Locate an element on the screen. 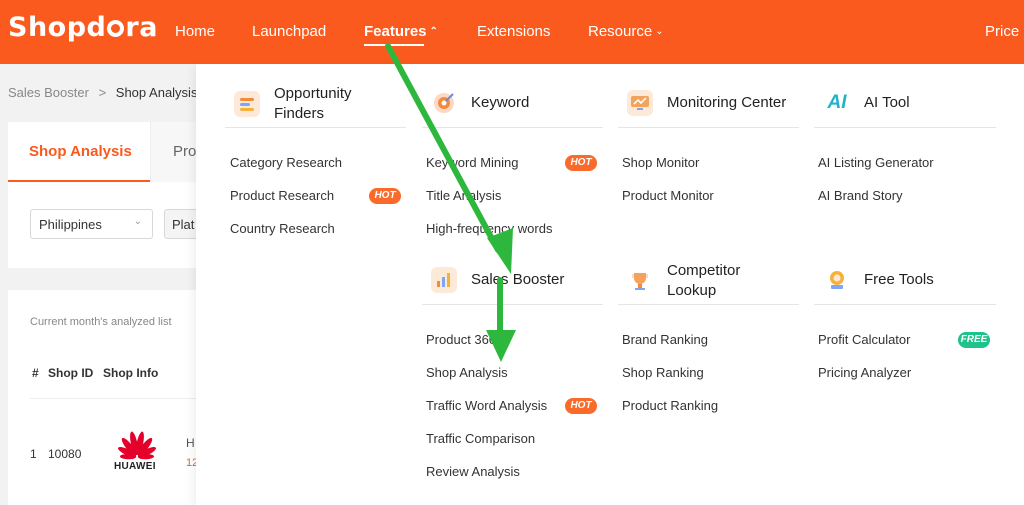 The width and height of the screenshot is (1024, 505). category-monitoring-center: Monitoring Center is located at coordinates (706, 103).